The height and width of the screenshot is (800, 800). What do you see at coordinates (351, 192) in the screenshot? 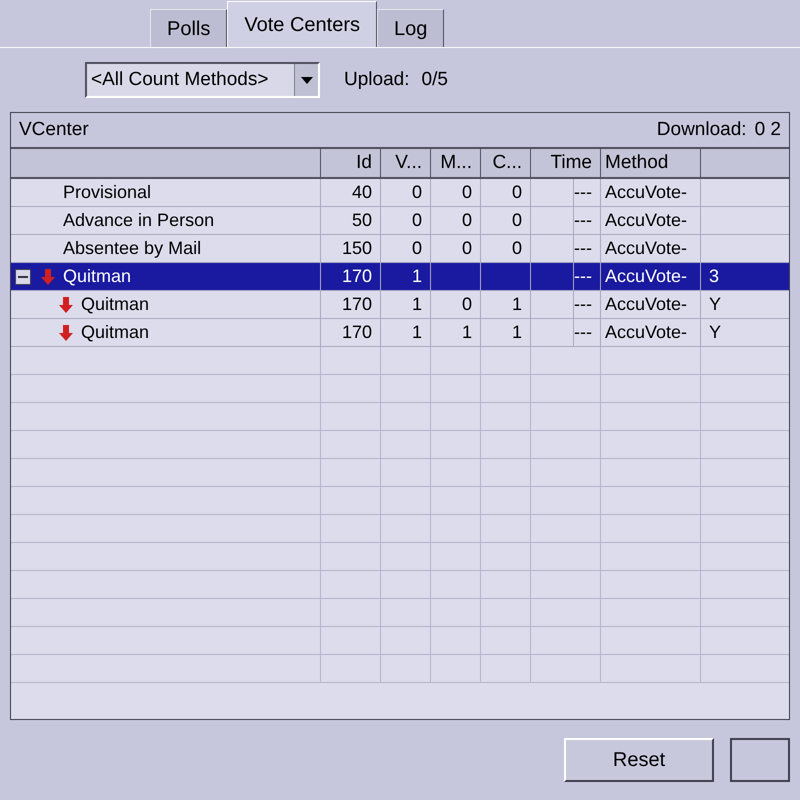
I see `table-cell: 40` at bounding box center [351, 192].